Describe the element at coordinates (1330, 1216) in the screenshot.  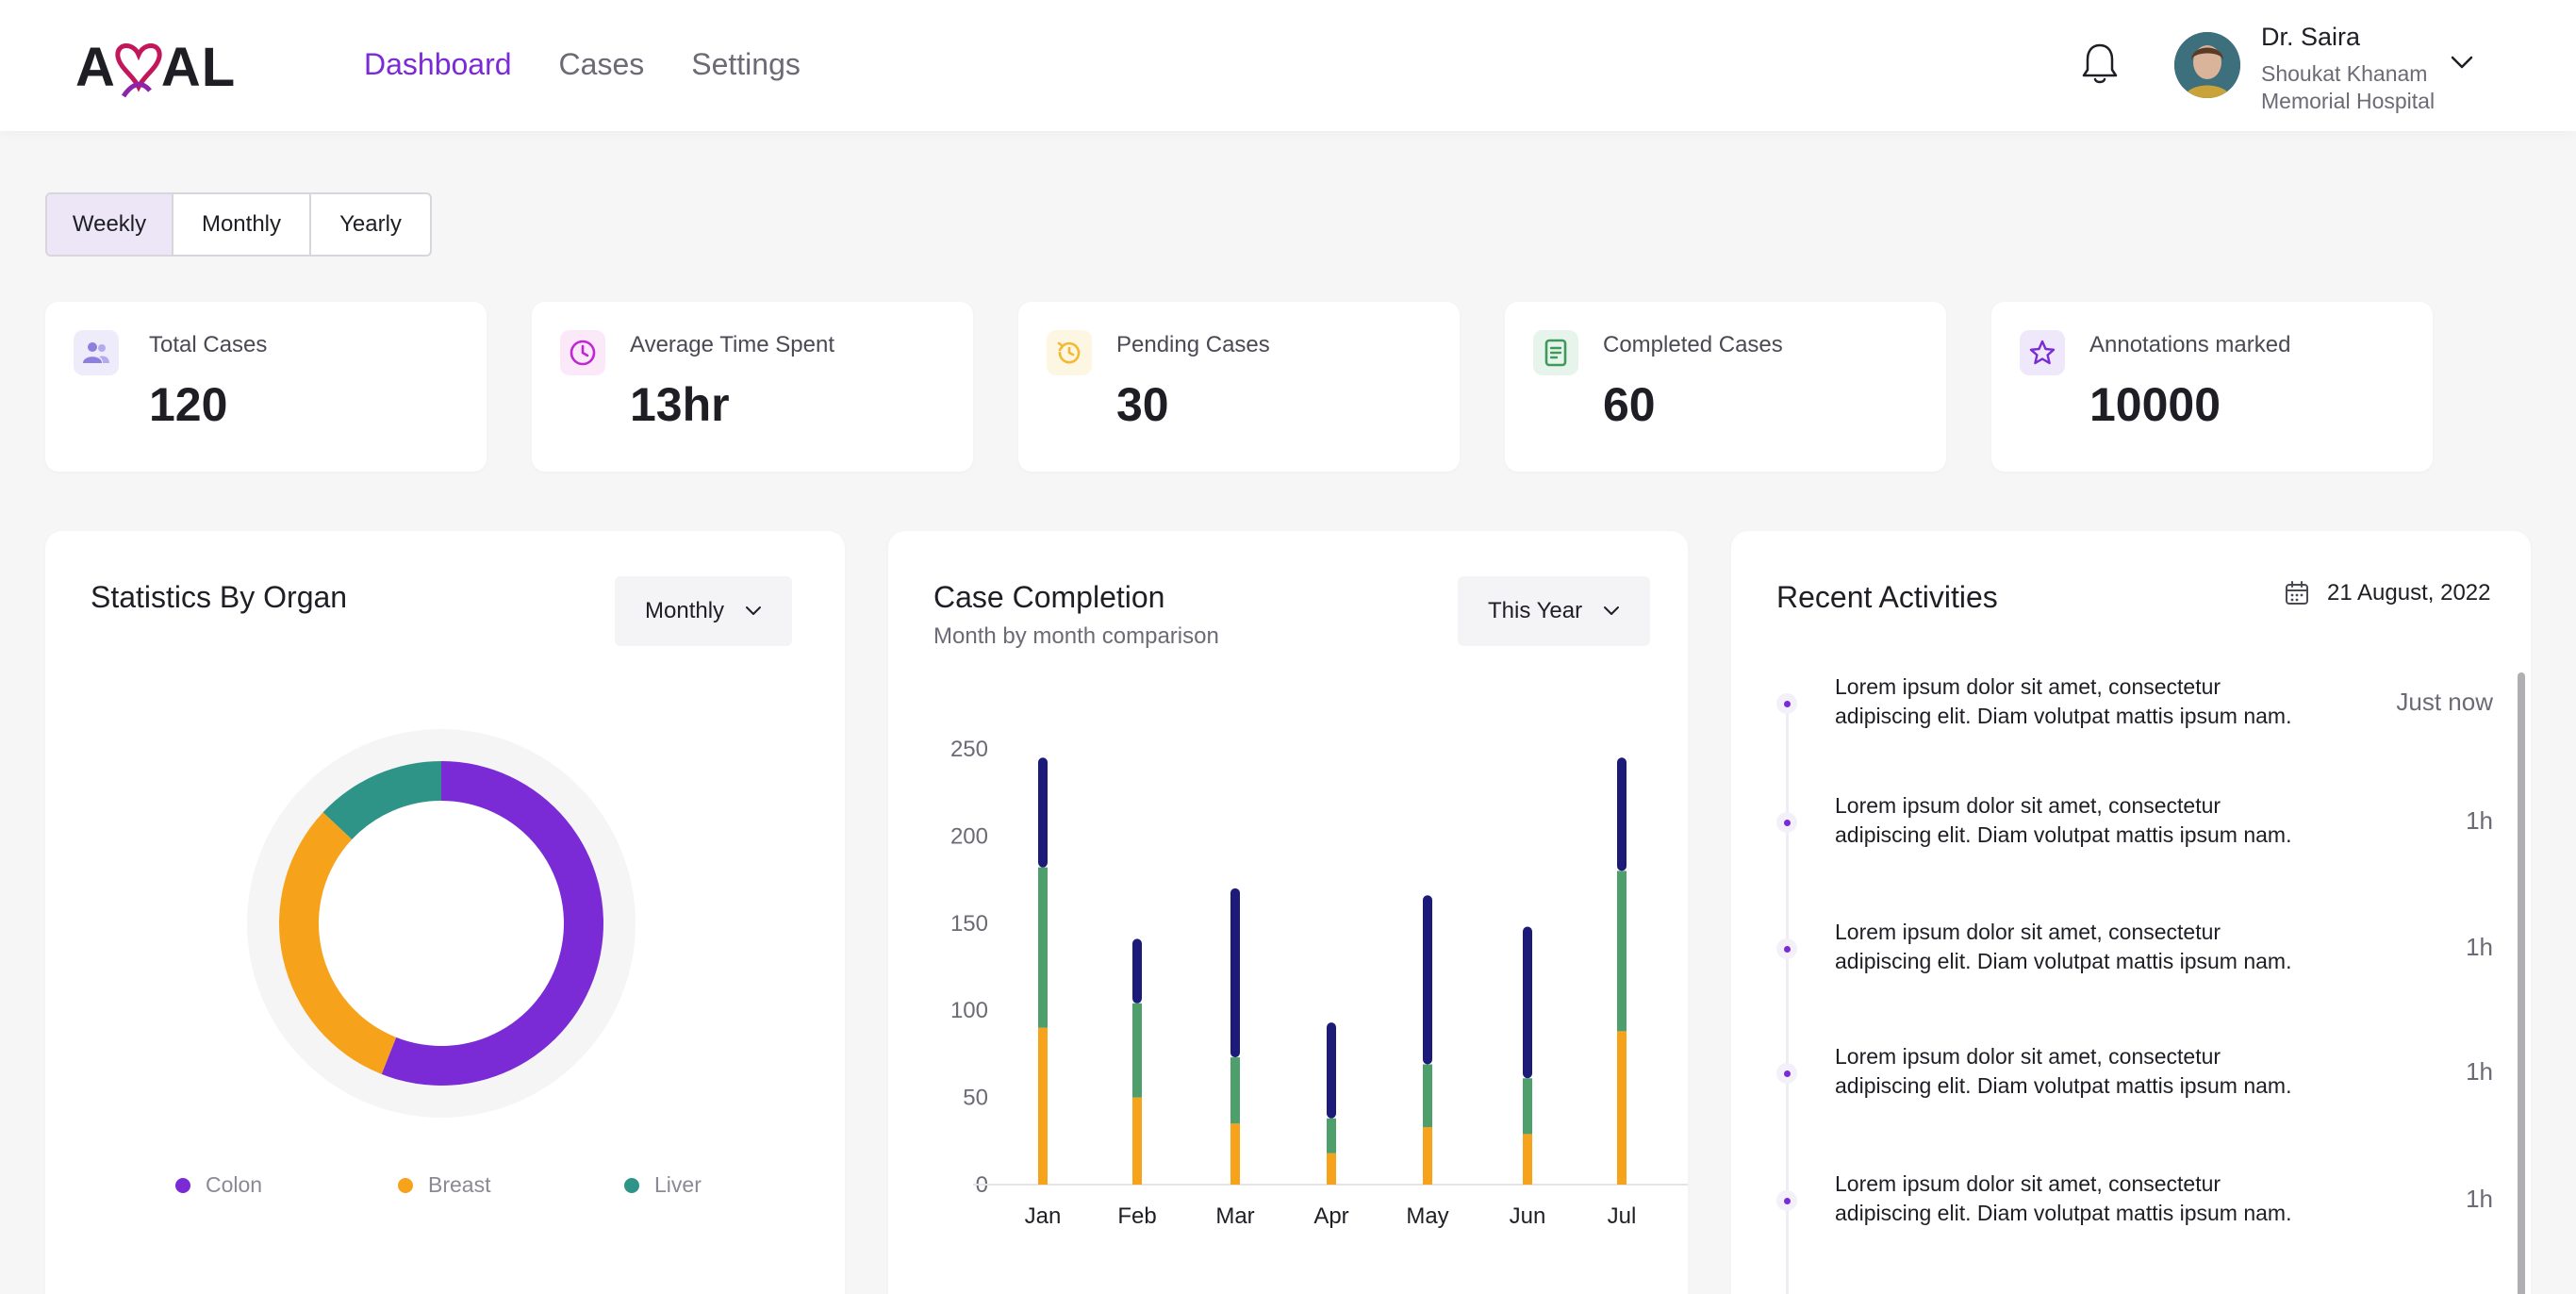
I see `x-tick-label: Apr` at that location.